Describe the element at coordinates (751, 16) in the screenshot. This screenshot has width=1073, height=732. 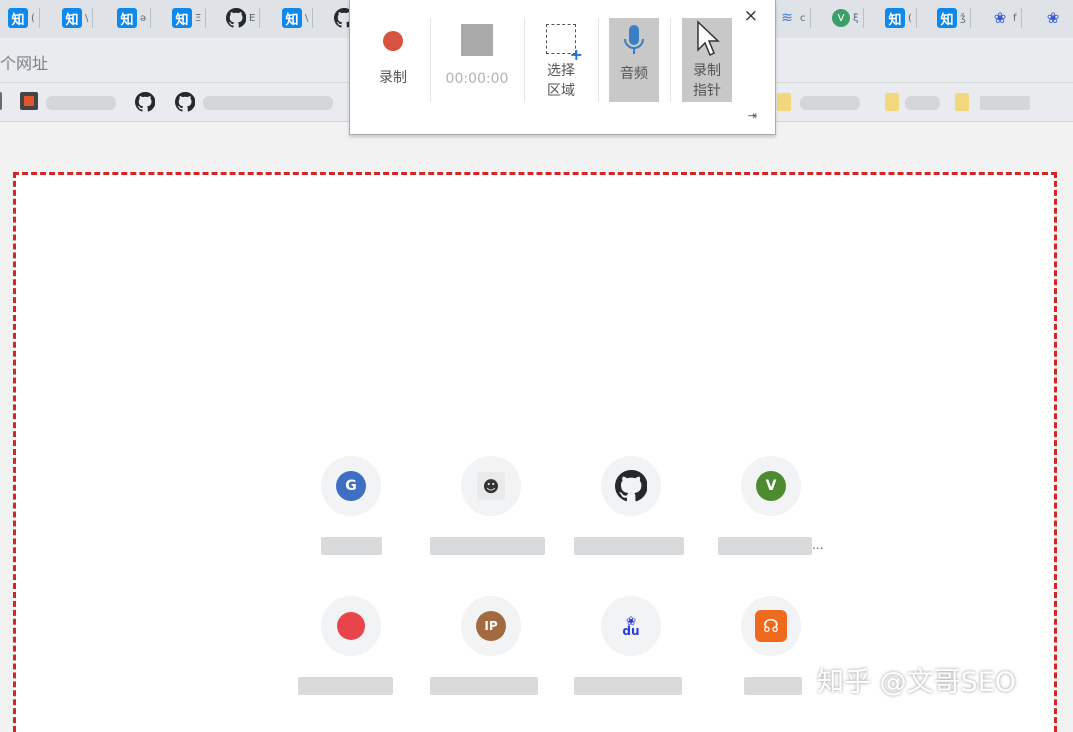
I see `close-icon: ×` at that location.